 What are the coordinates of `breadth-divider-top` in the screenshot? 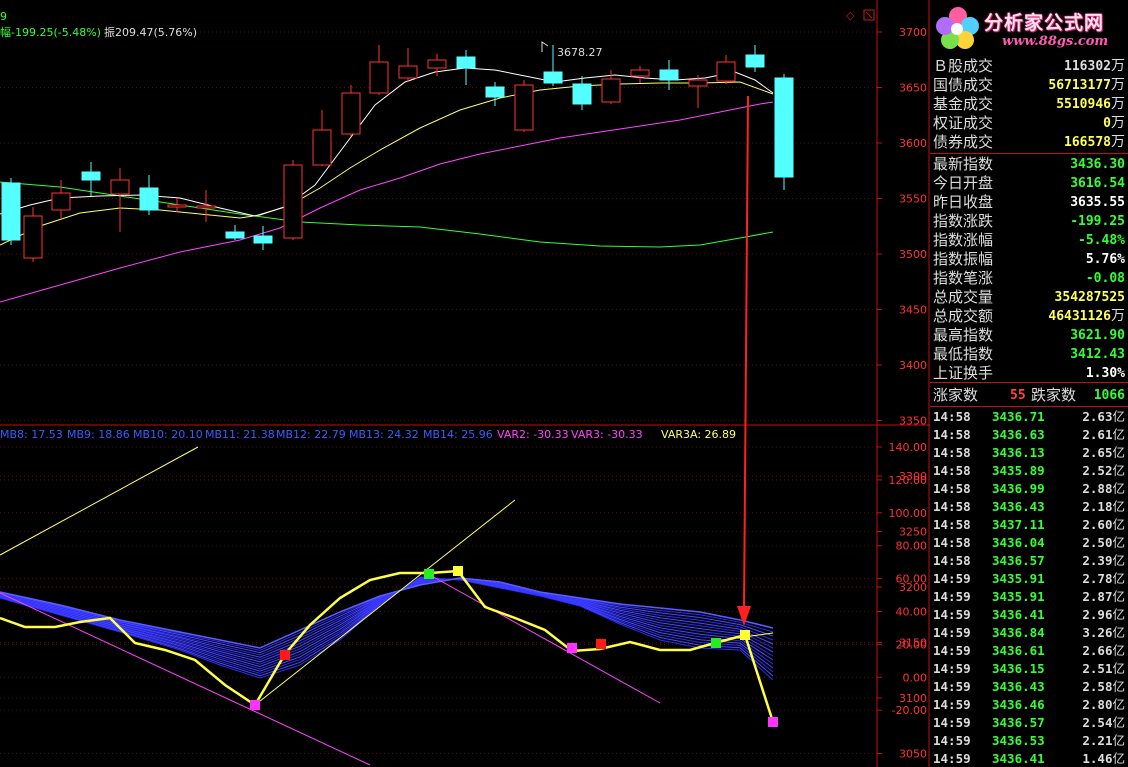 It's located at (1029, 382).